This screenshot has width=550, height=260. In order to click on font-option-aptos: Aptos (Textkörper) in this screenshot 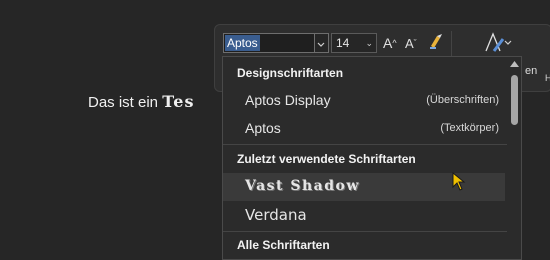, I will do `click(364, 129)`.